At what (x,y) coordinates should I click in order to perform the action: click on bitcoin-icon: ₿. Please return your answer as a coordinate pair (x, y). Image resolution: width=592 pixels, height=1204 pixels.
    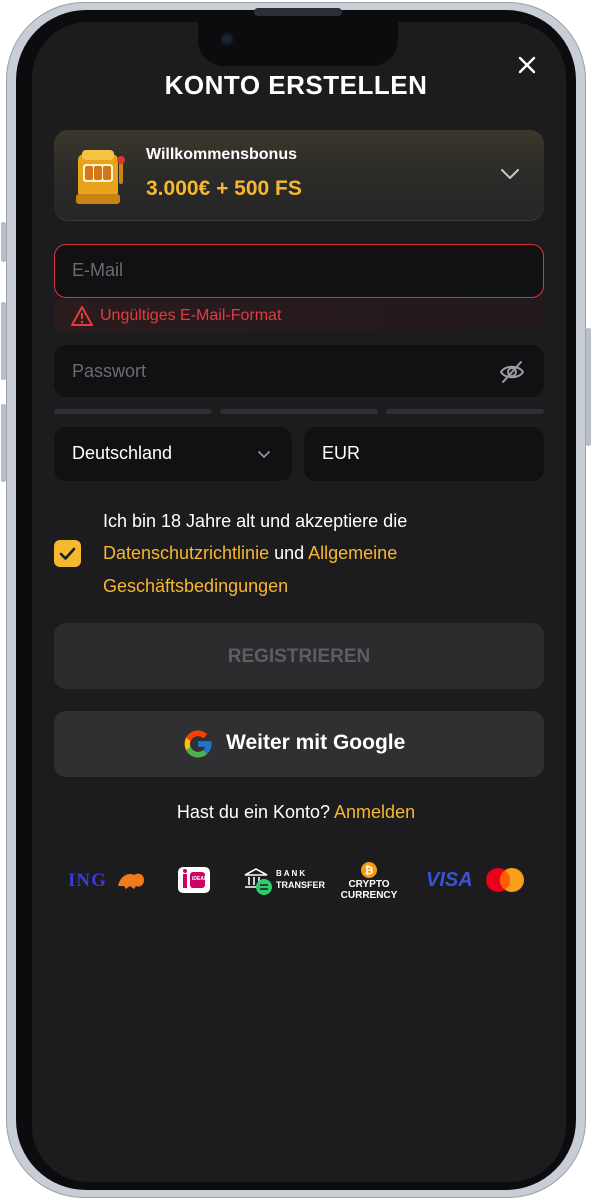
    Looking at the image, I should click on (369, 870).